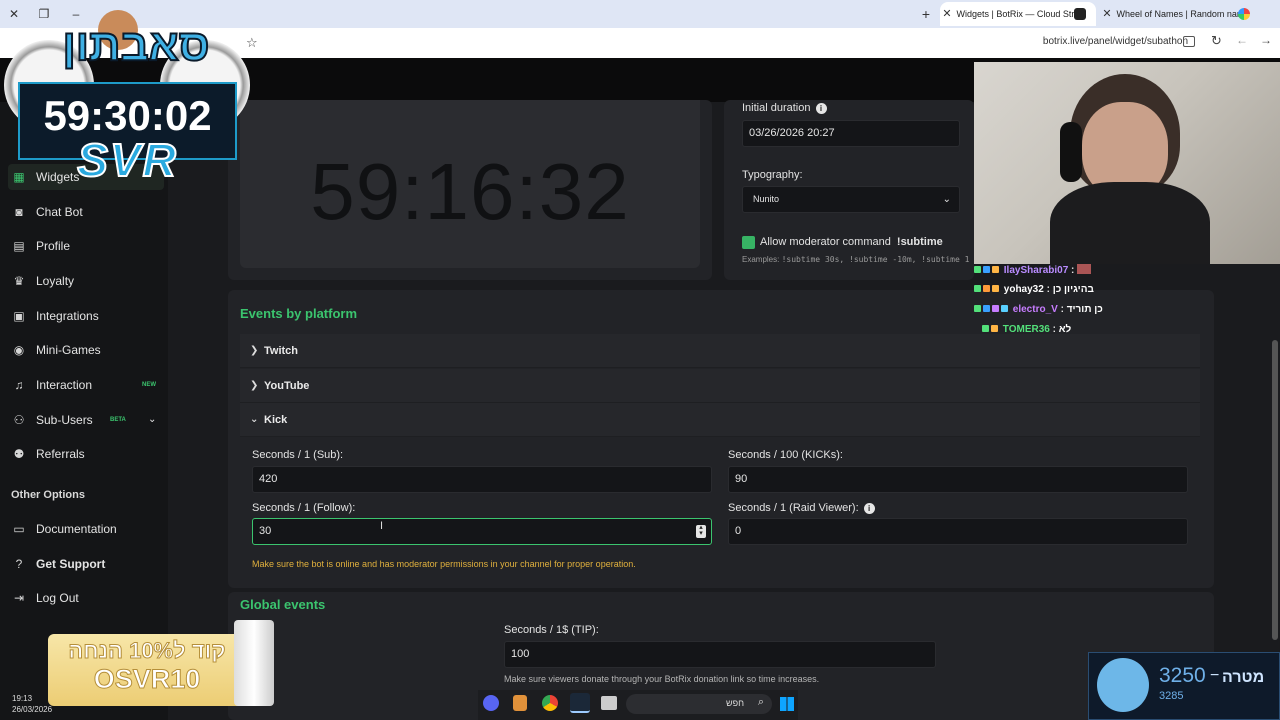 Image resolution: width=1280 pixels, height=720 pixels. What do you see at coordinates (86, 598) in the screenshot?
I see `sidebar-item-log-out: ⇥ Log Out` at bounding box center [86, 598].